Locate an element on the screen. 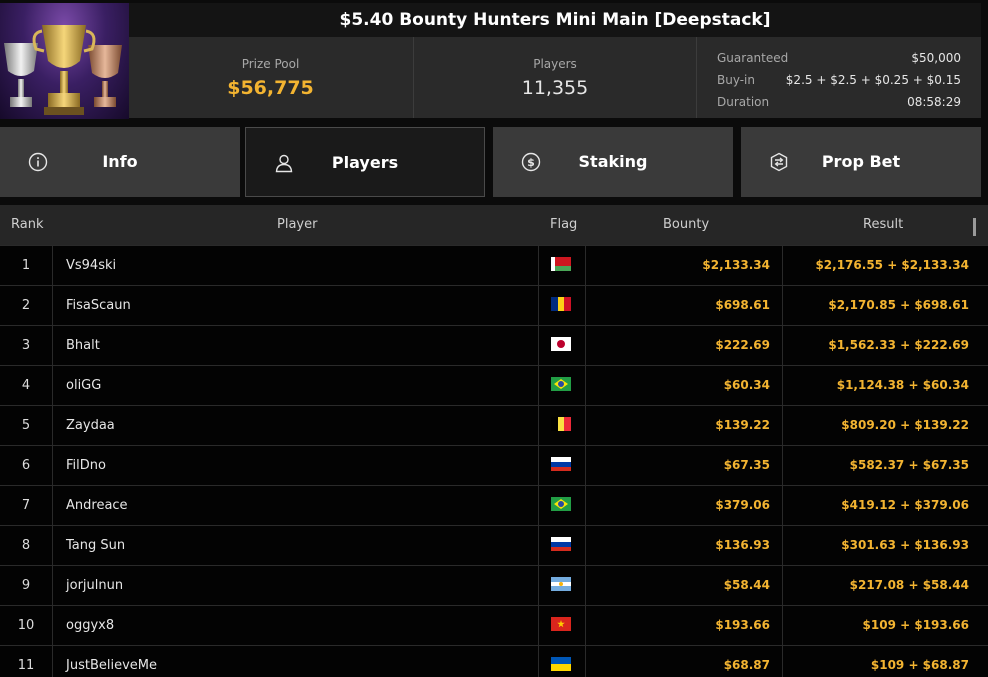  tab-label: Staking is located at coordinates (613, 161).